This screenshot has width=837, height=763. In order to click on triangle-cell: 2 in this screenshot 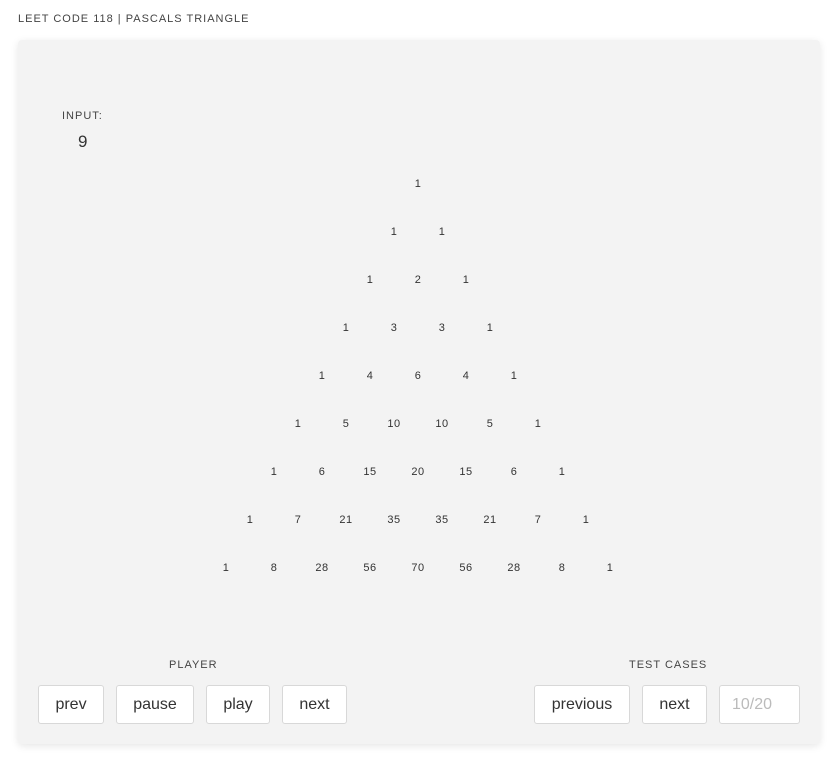, I will do `click(418, 280)`.